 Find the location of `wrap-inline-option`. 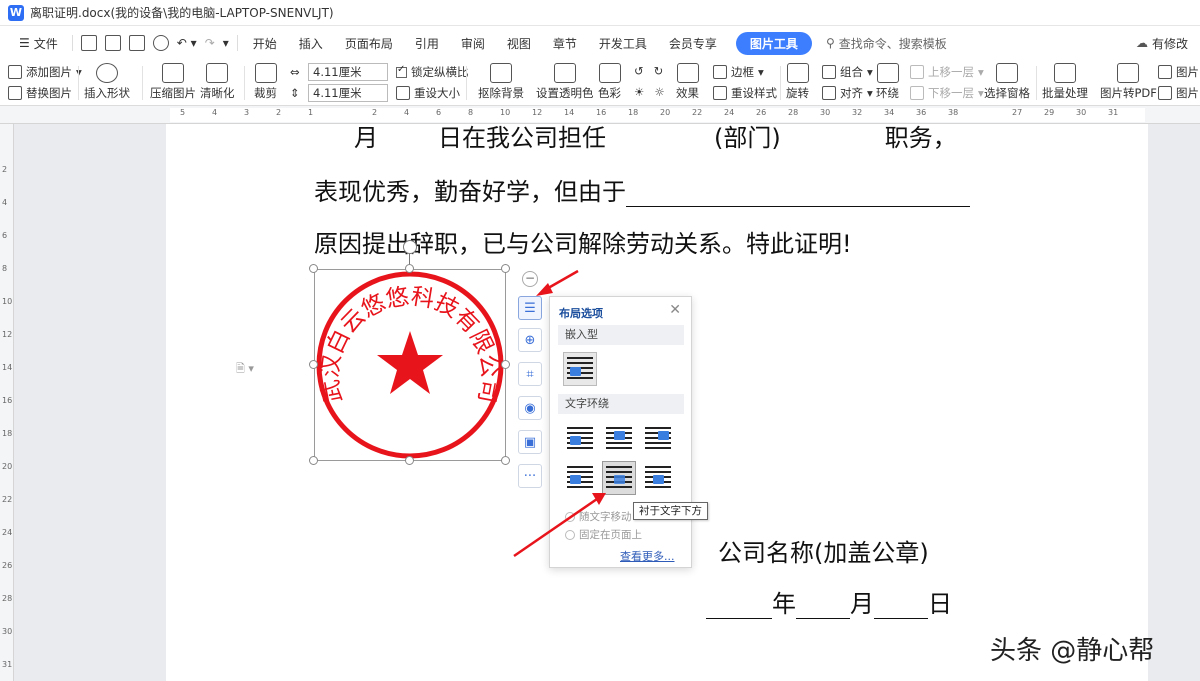

wrap-inline-option is located at coordinates (580, 369).